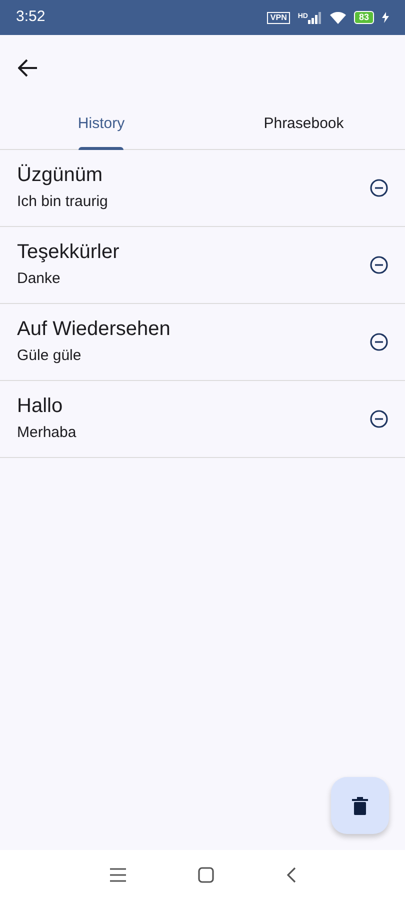 This screenshot has width=405, height=900. Describe the element at coordinates (46, 432) in the screenshot. I see `phrase-translation: Merhaba` at that location.